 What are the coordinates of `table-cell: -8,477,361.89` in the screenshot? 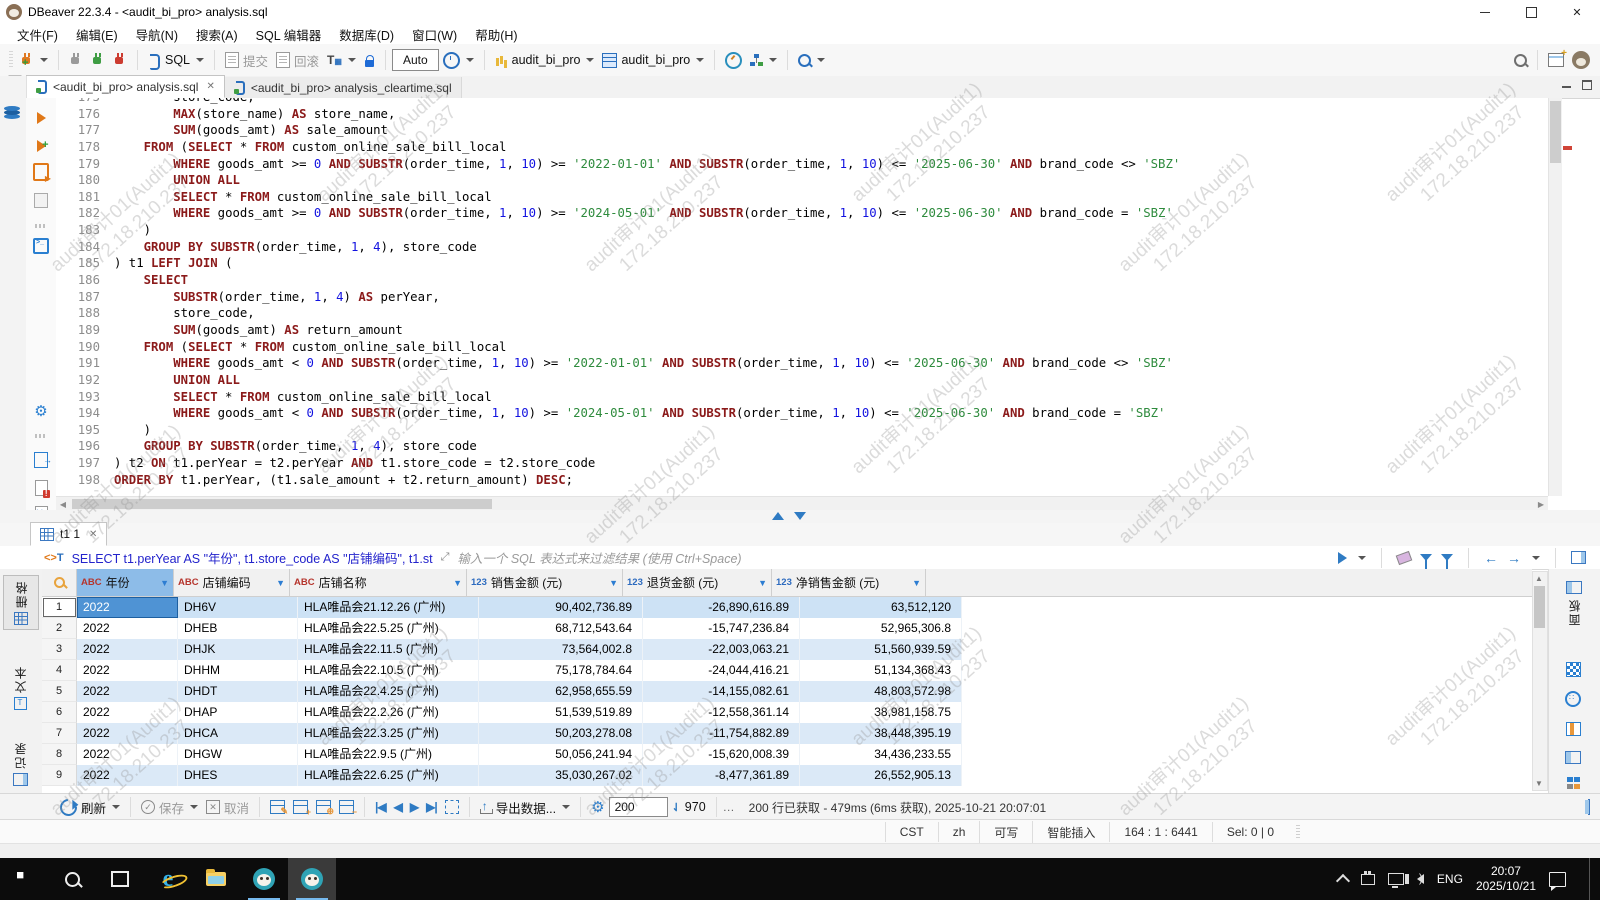 It's located at (721, 775).